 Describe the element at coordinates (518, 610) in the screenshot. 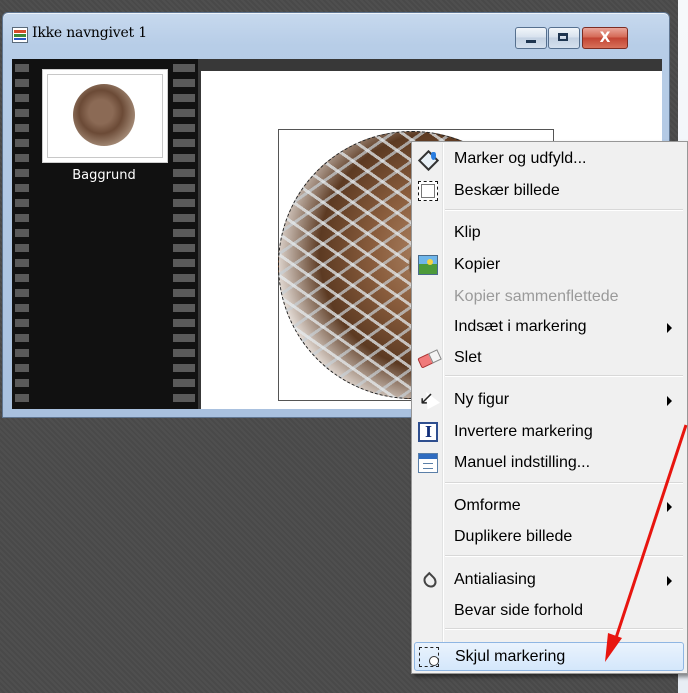

I see `menu-item-label: Bevar side forhold` at that location.